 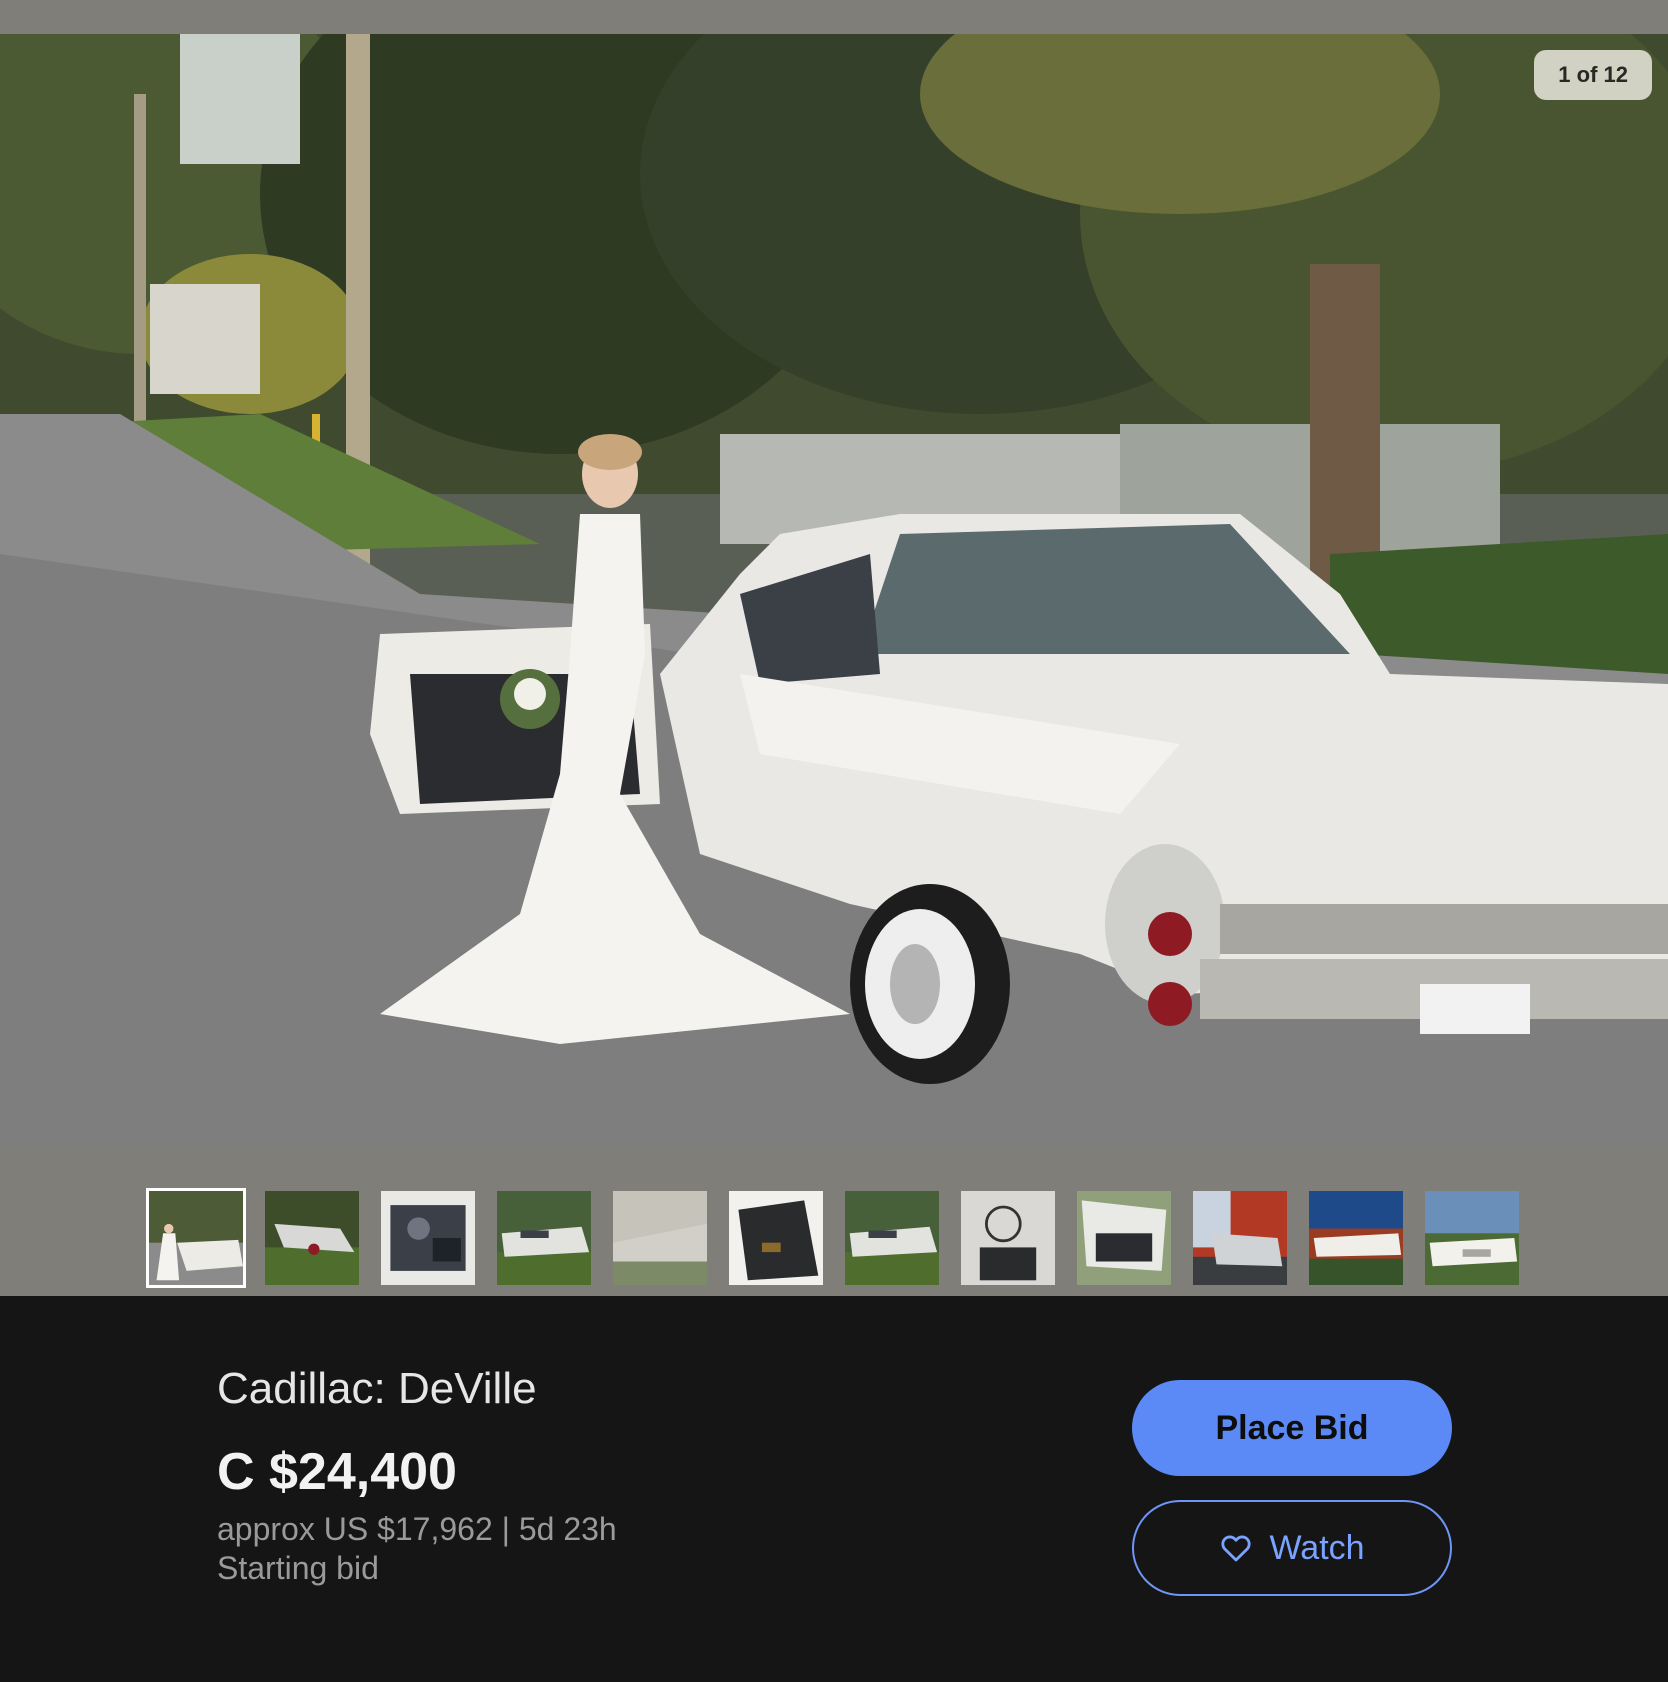 I want to click on listing-price: C $24,400, so click(x=337, y=1472).